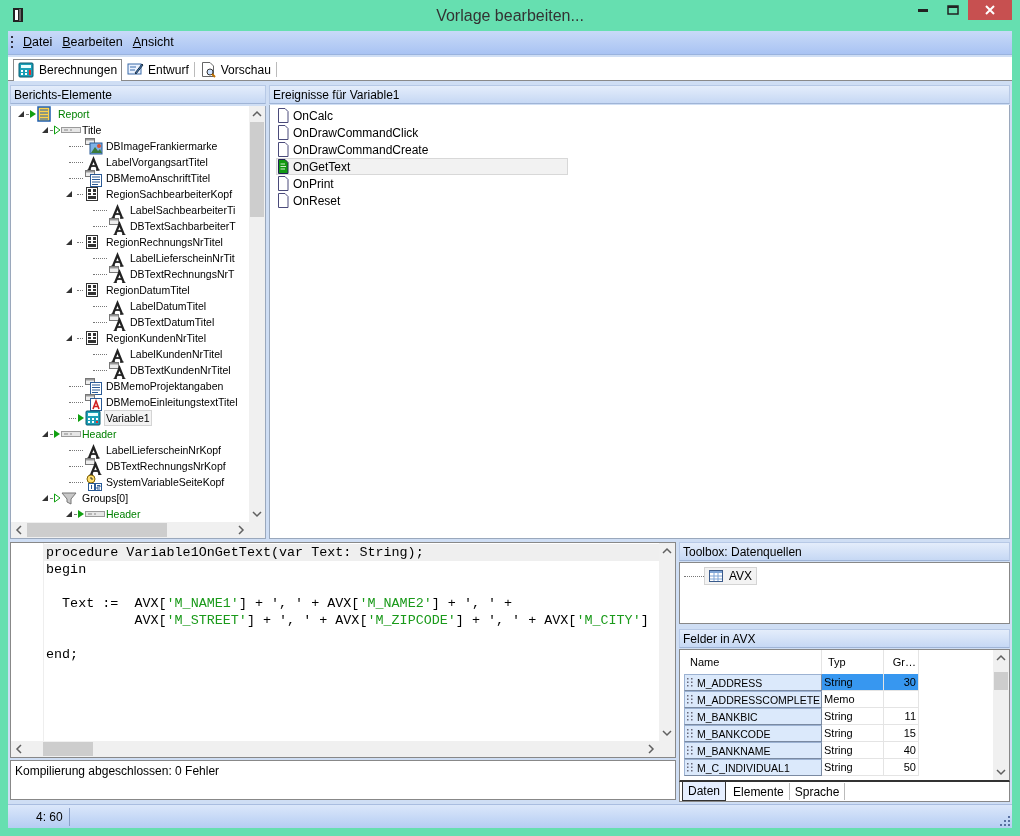 The height and width of the screenshot is (836, 1020). Describe the element at coordinates (422, 201) in the screenshot. I see `event-item: OnReset` at that location.